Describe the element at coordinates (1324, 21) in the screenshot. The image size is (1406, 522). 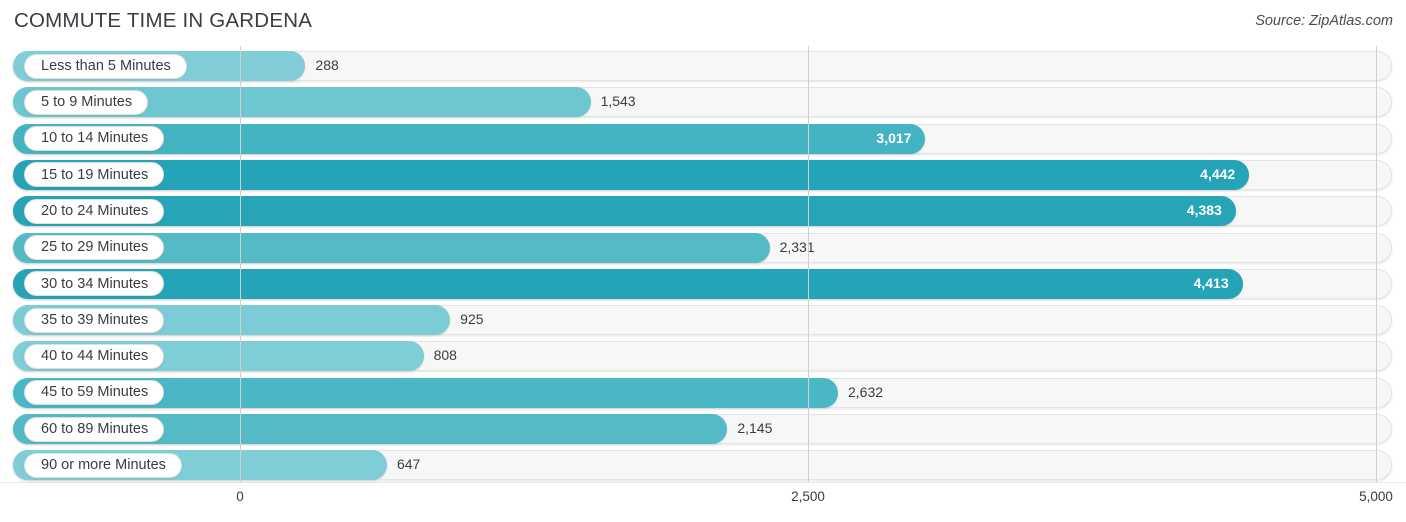
I see `source-attribution: Source: ZipAtlas.com` at that location.